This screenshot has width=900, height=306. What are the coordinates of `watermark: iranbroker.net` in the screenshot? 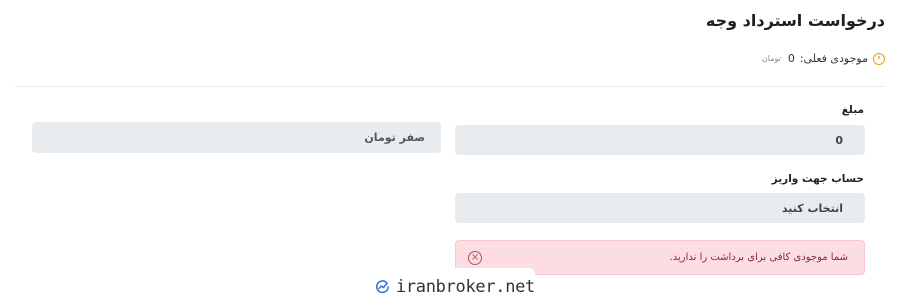 It's located at (455, 287).